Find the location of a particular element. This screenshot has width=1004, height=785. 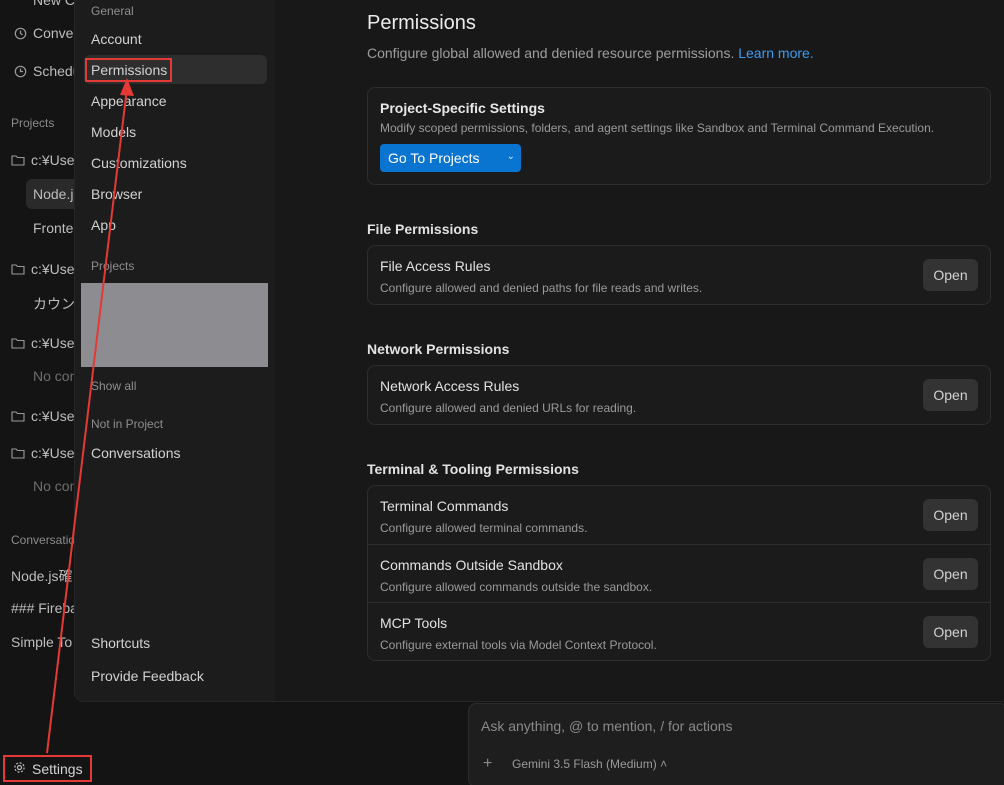

permission-row-title: File Access Rules is located at coordinates (435, 266).